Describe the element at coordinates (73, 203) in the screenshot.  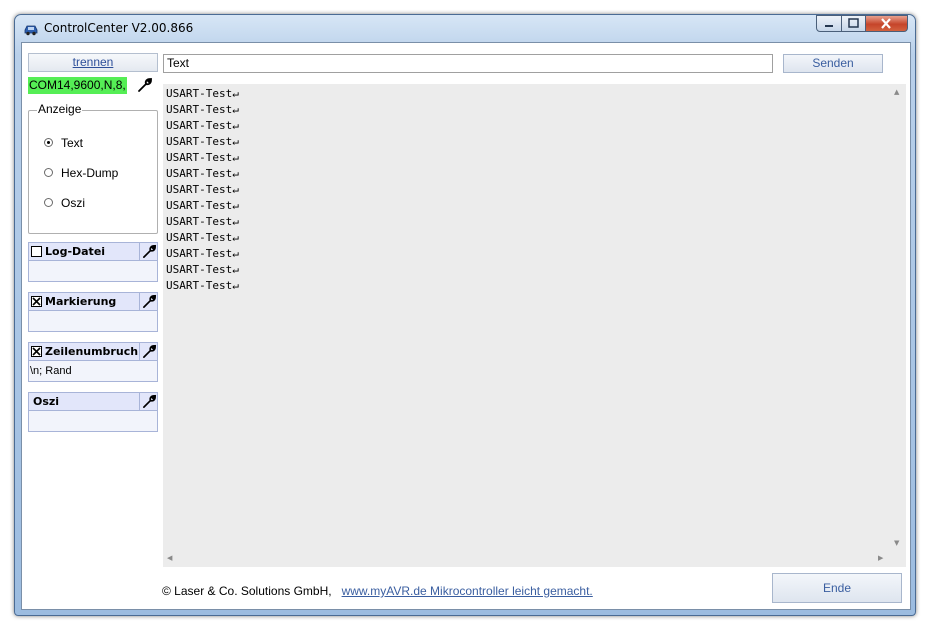
I see `radio-oszi-label: Oszi` at that location.